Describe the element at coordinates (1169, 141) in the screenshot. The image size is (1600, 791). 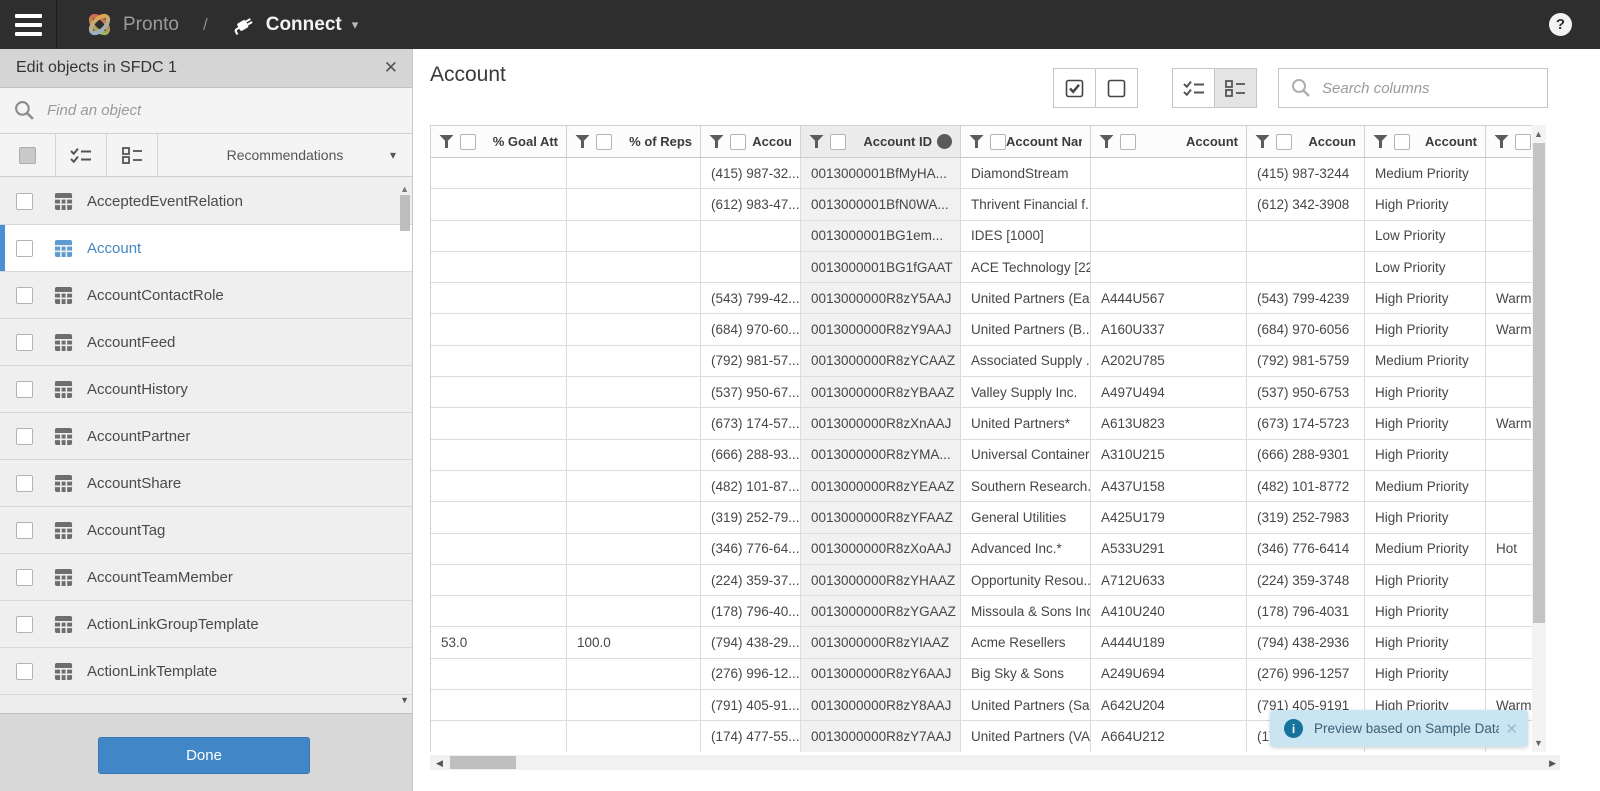
I see `column-header-6: Account` at that location.